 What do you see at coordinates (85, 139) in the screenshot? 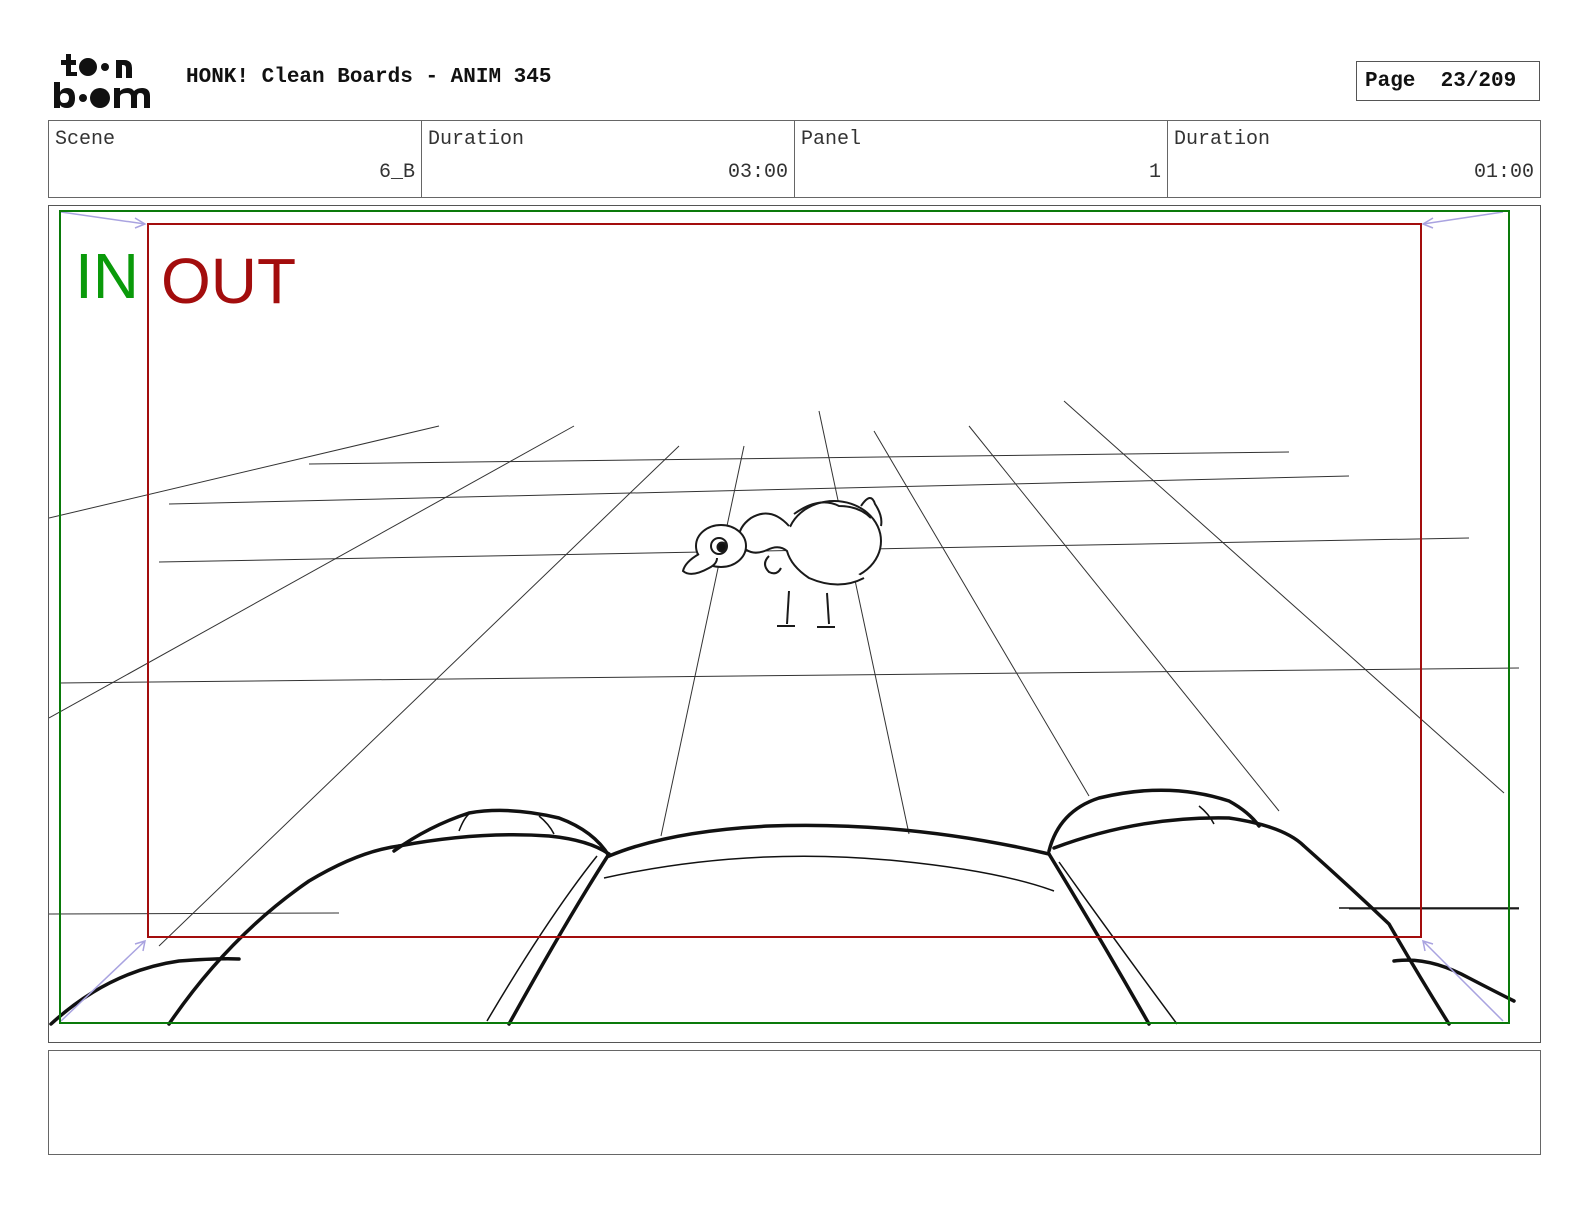
I see `scene-label: Scene` at bounding box center [85, 139].